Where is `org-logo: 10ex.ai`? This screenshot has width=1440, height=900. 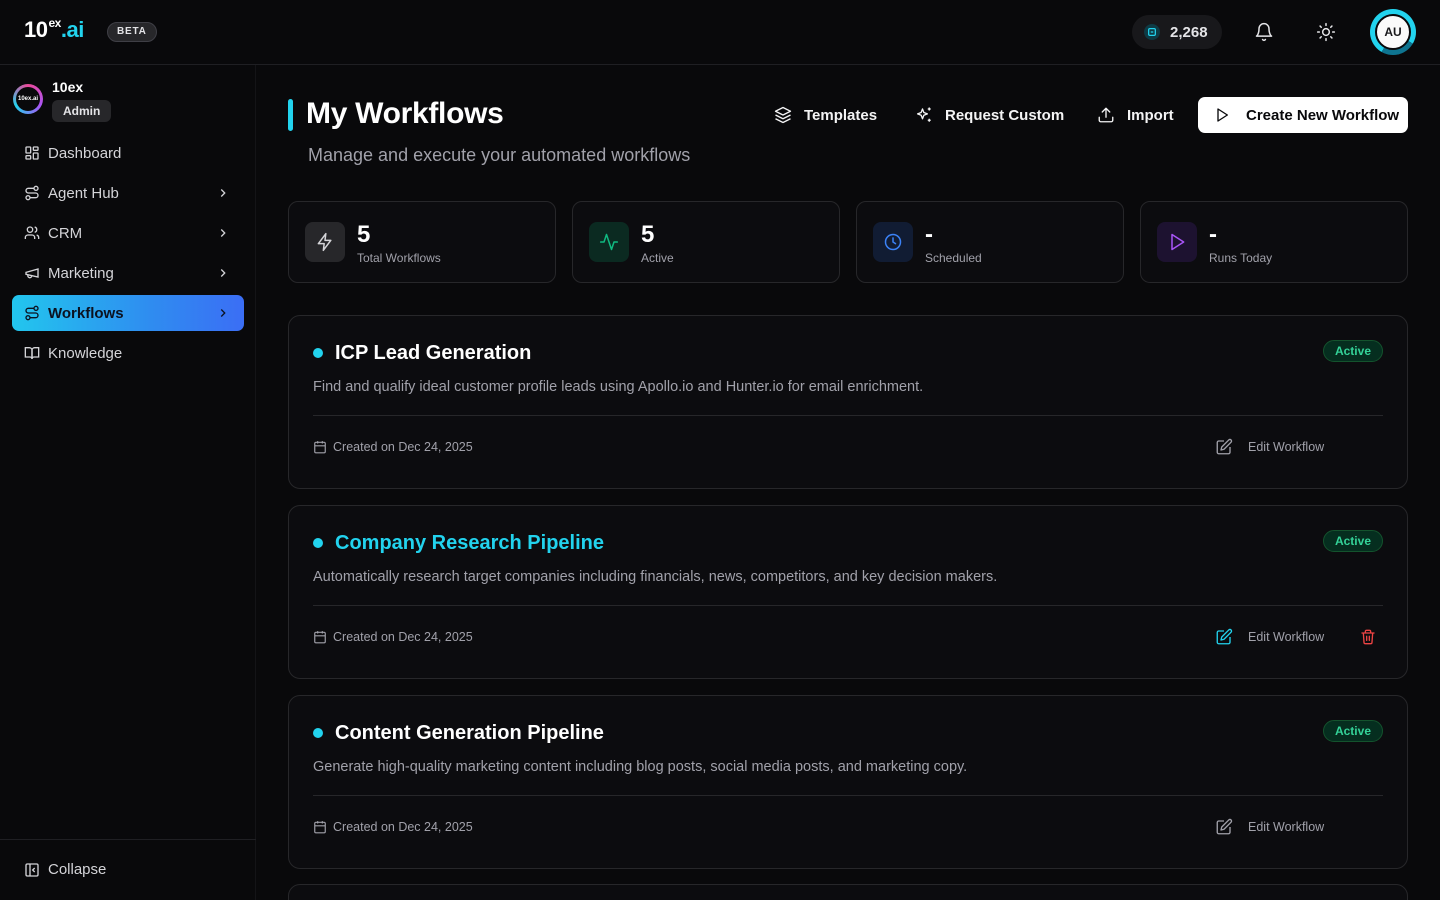
org-logo: 10ex.ai is located at coordinates (28, 99).